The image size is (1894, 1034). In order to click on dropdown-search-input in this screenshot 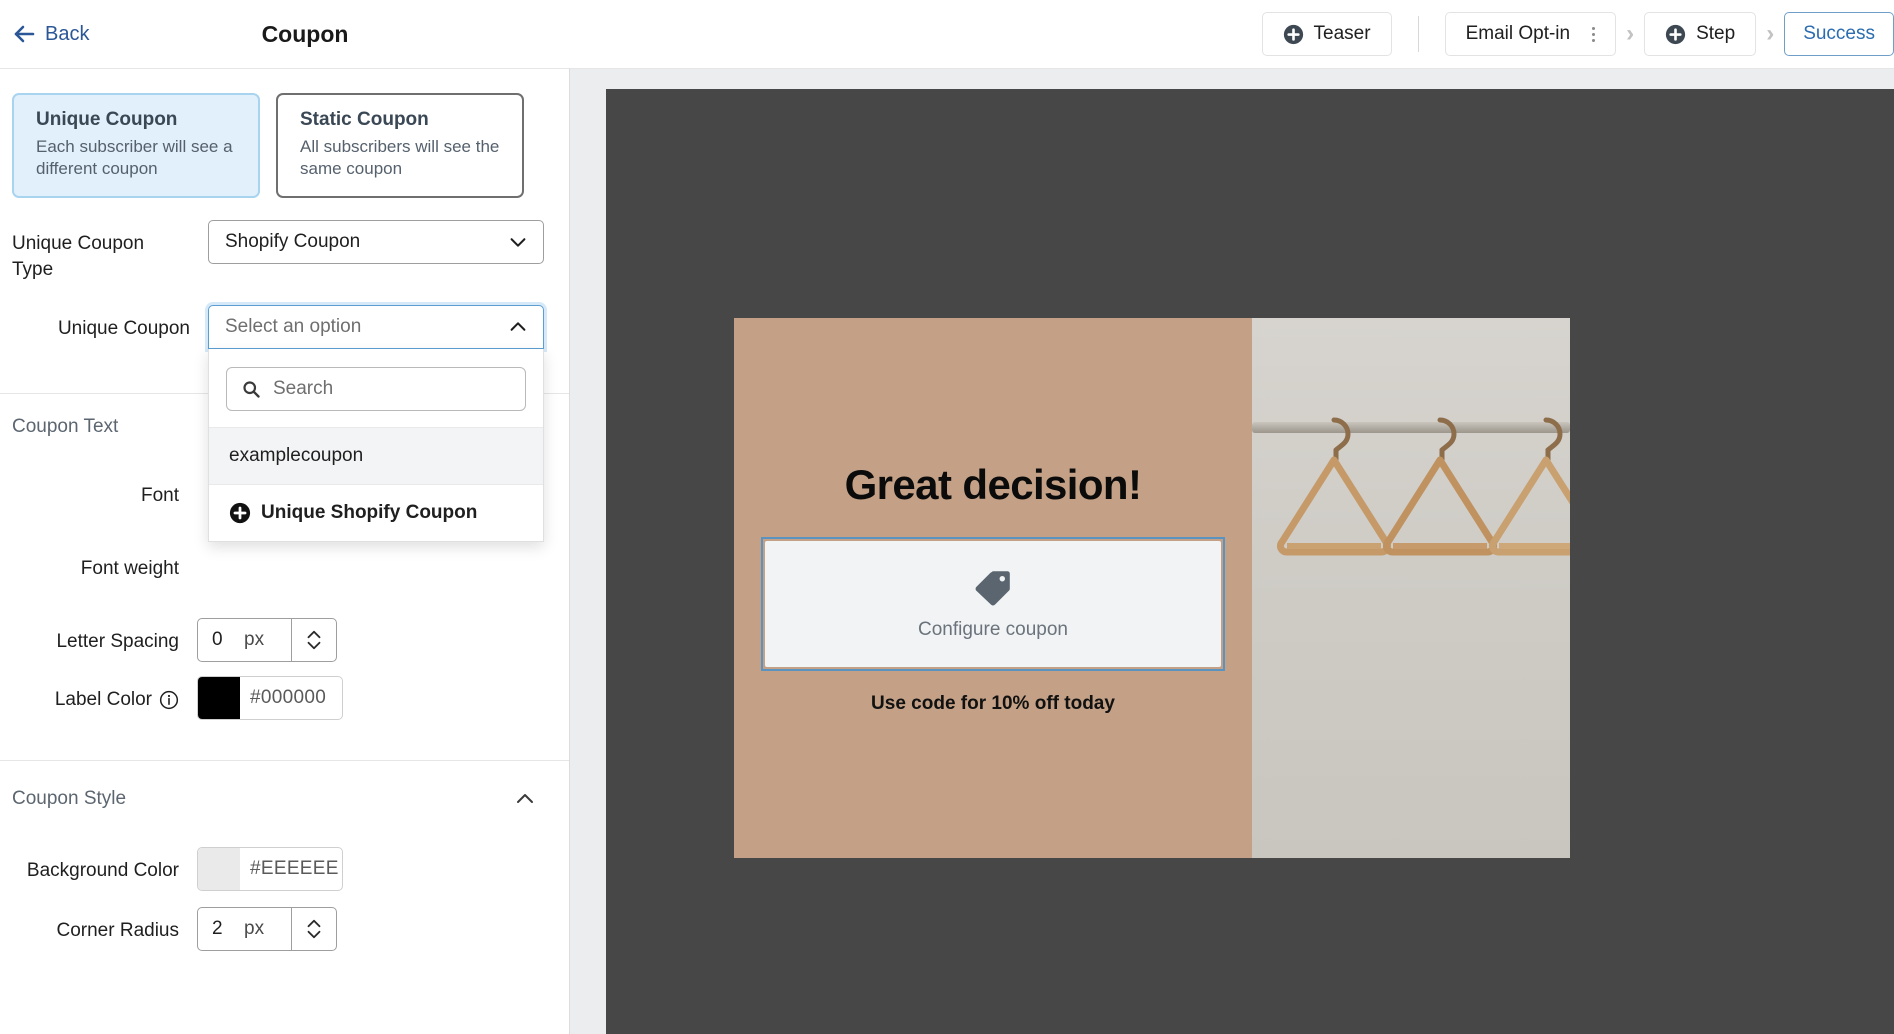, I will do `click(395, 388)`.